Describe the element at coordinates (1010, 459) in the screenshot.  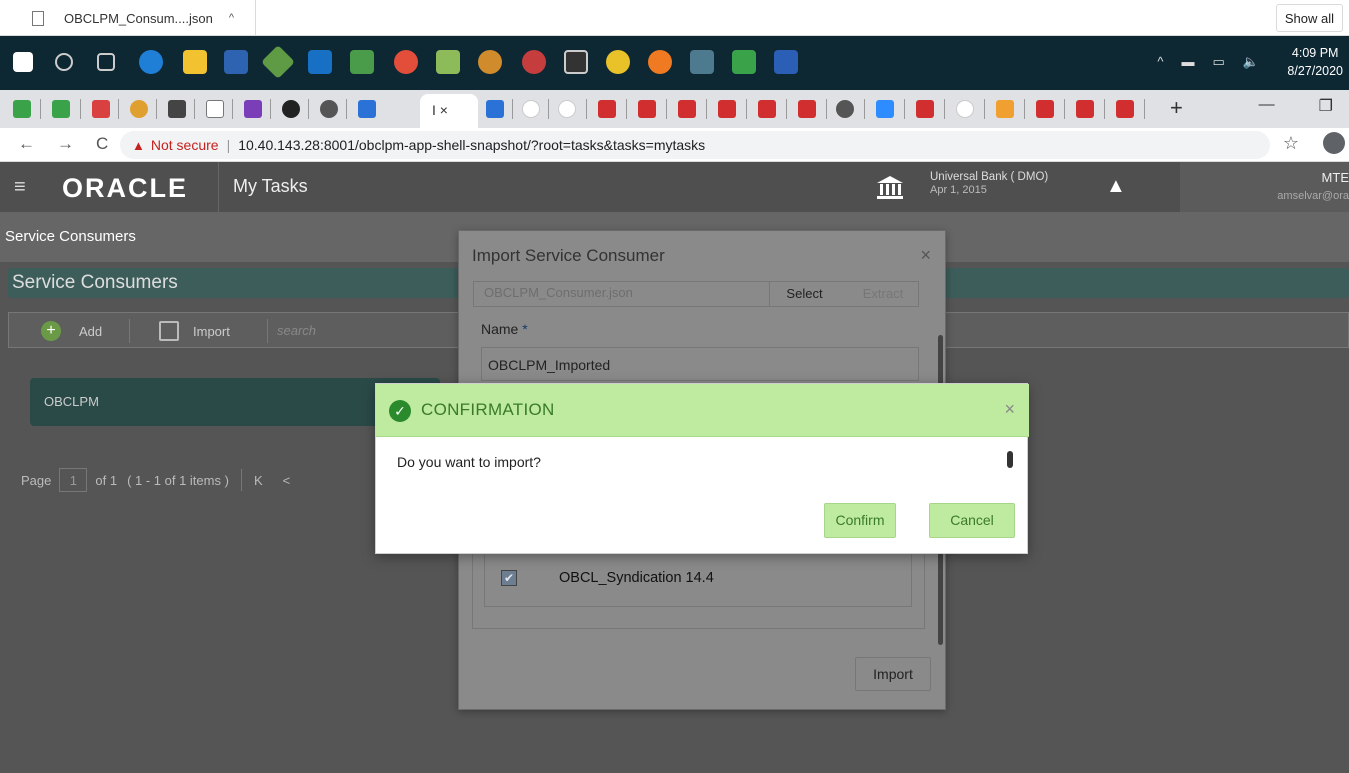
I see `confirmation-scrollbar` at that location.